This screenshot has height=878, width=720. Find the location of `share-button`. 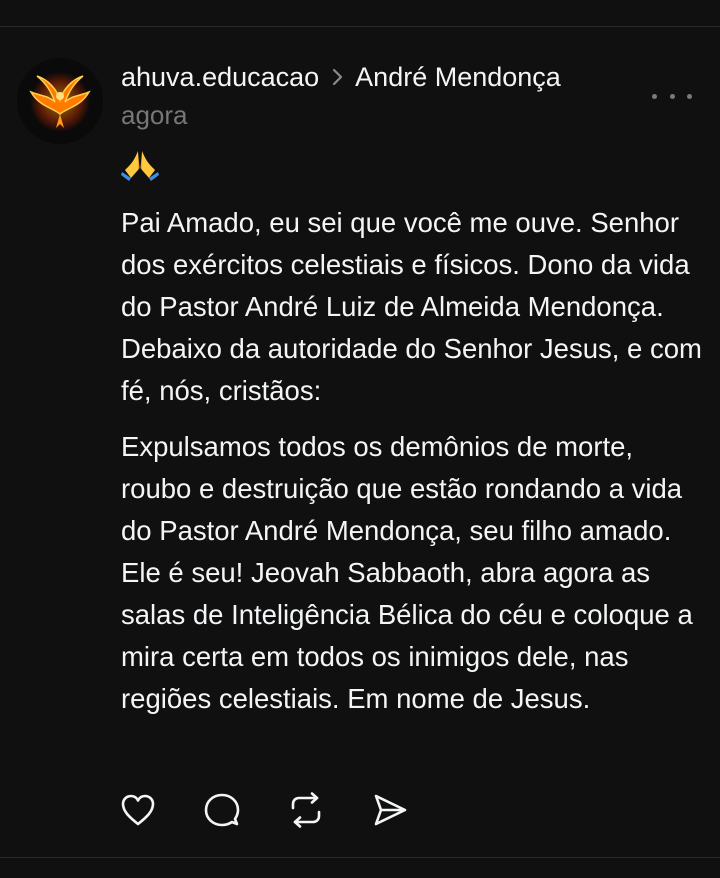

share-button is located at coordinates (390, 810).